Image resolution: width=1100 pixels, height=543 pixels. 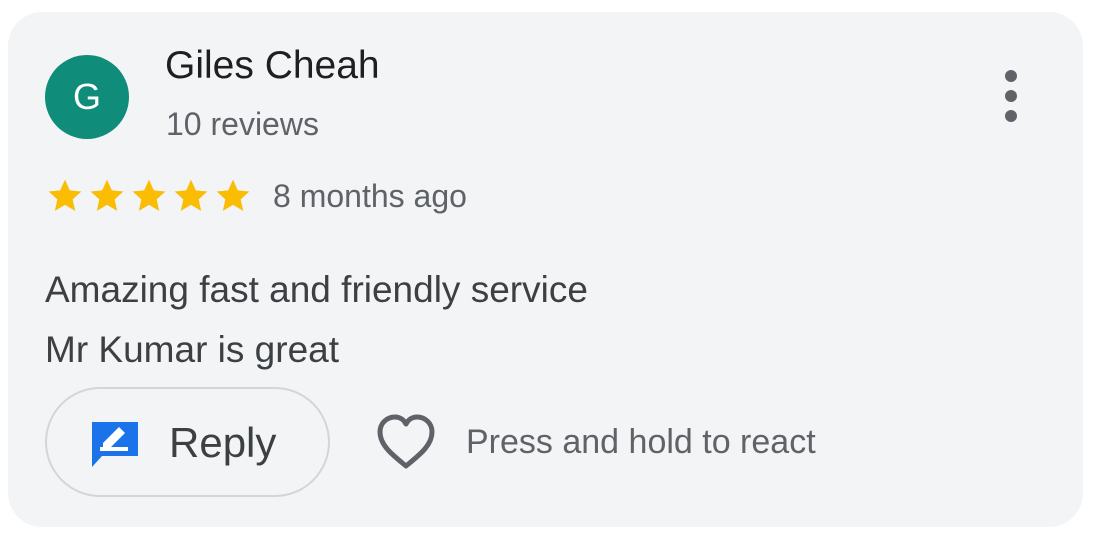 I want to click on reviewer-name: Giles Cheah, so click(x=272, y=66).